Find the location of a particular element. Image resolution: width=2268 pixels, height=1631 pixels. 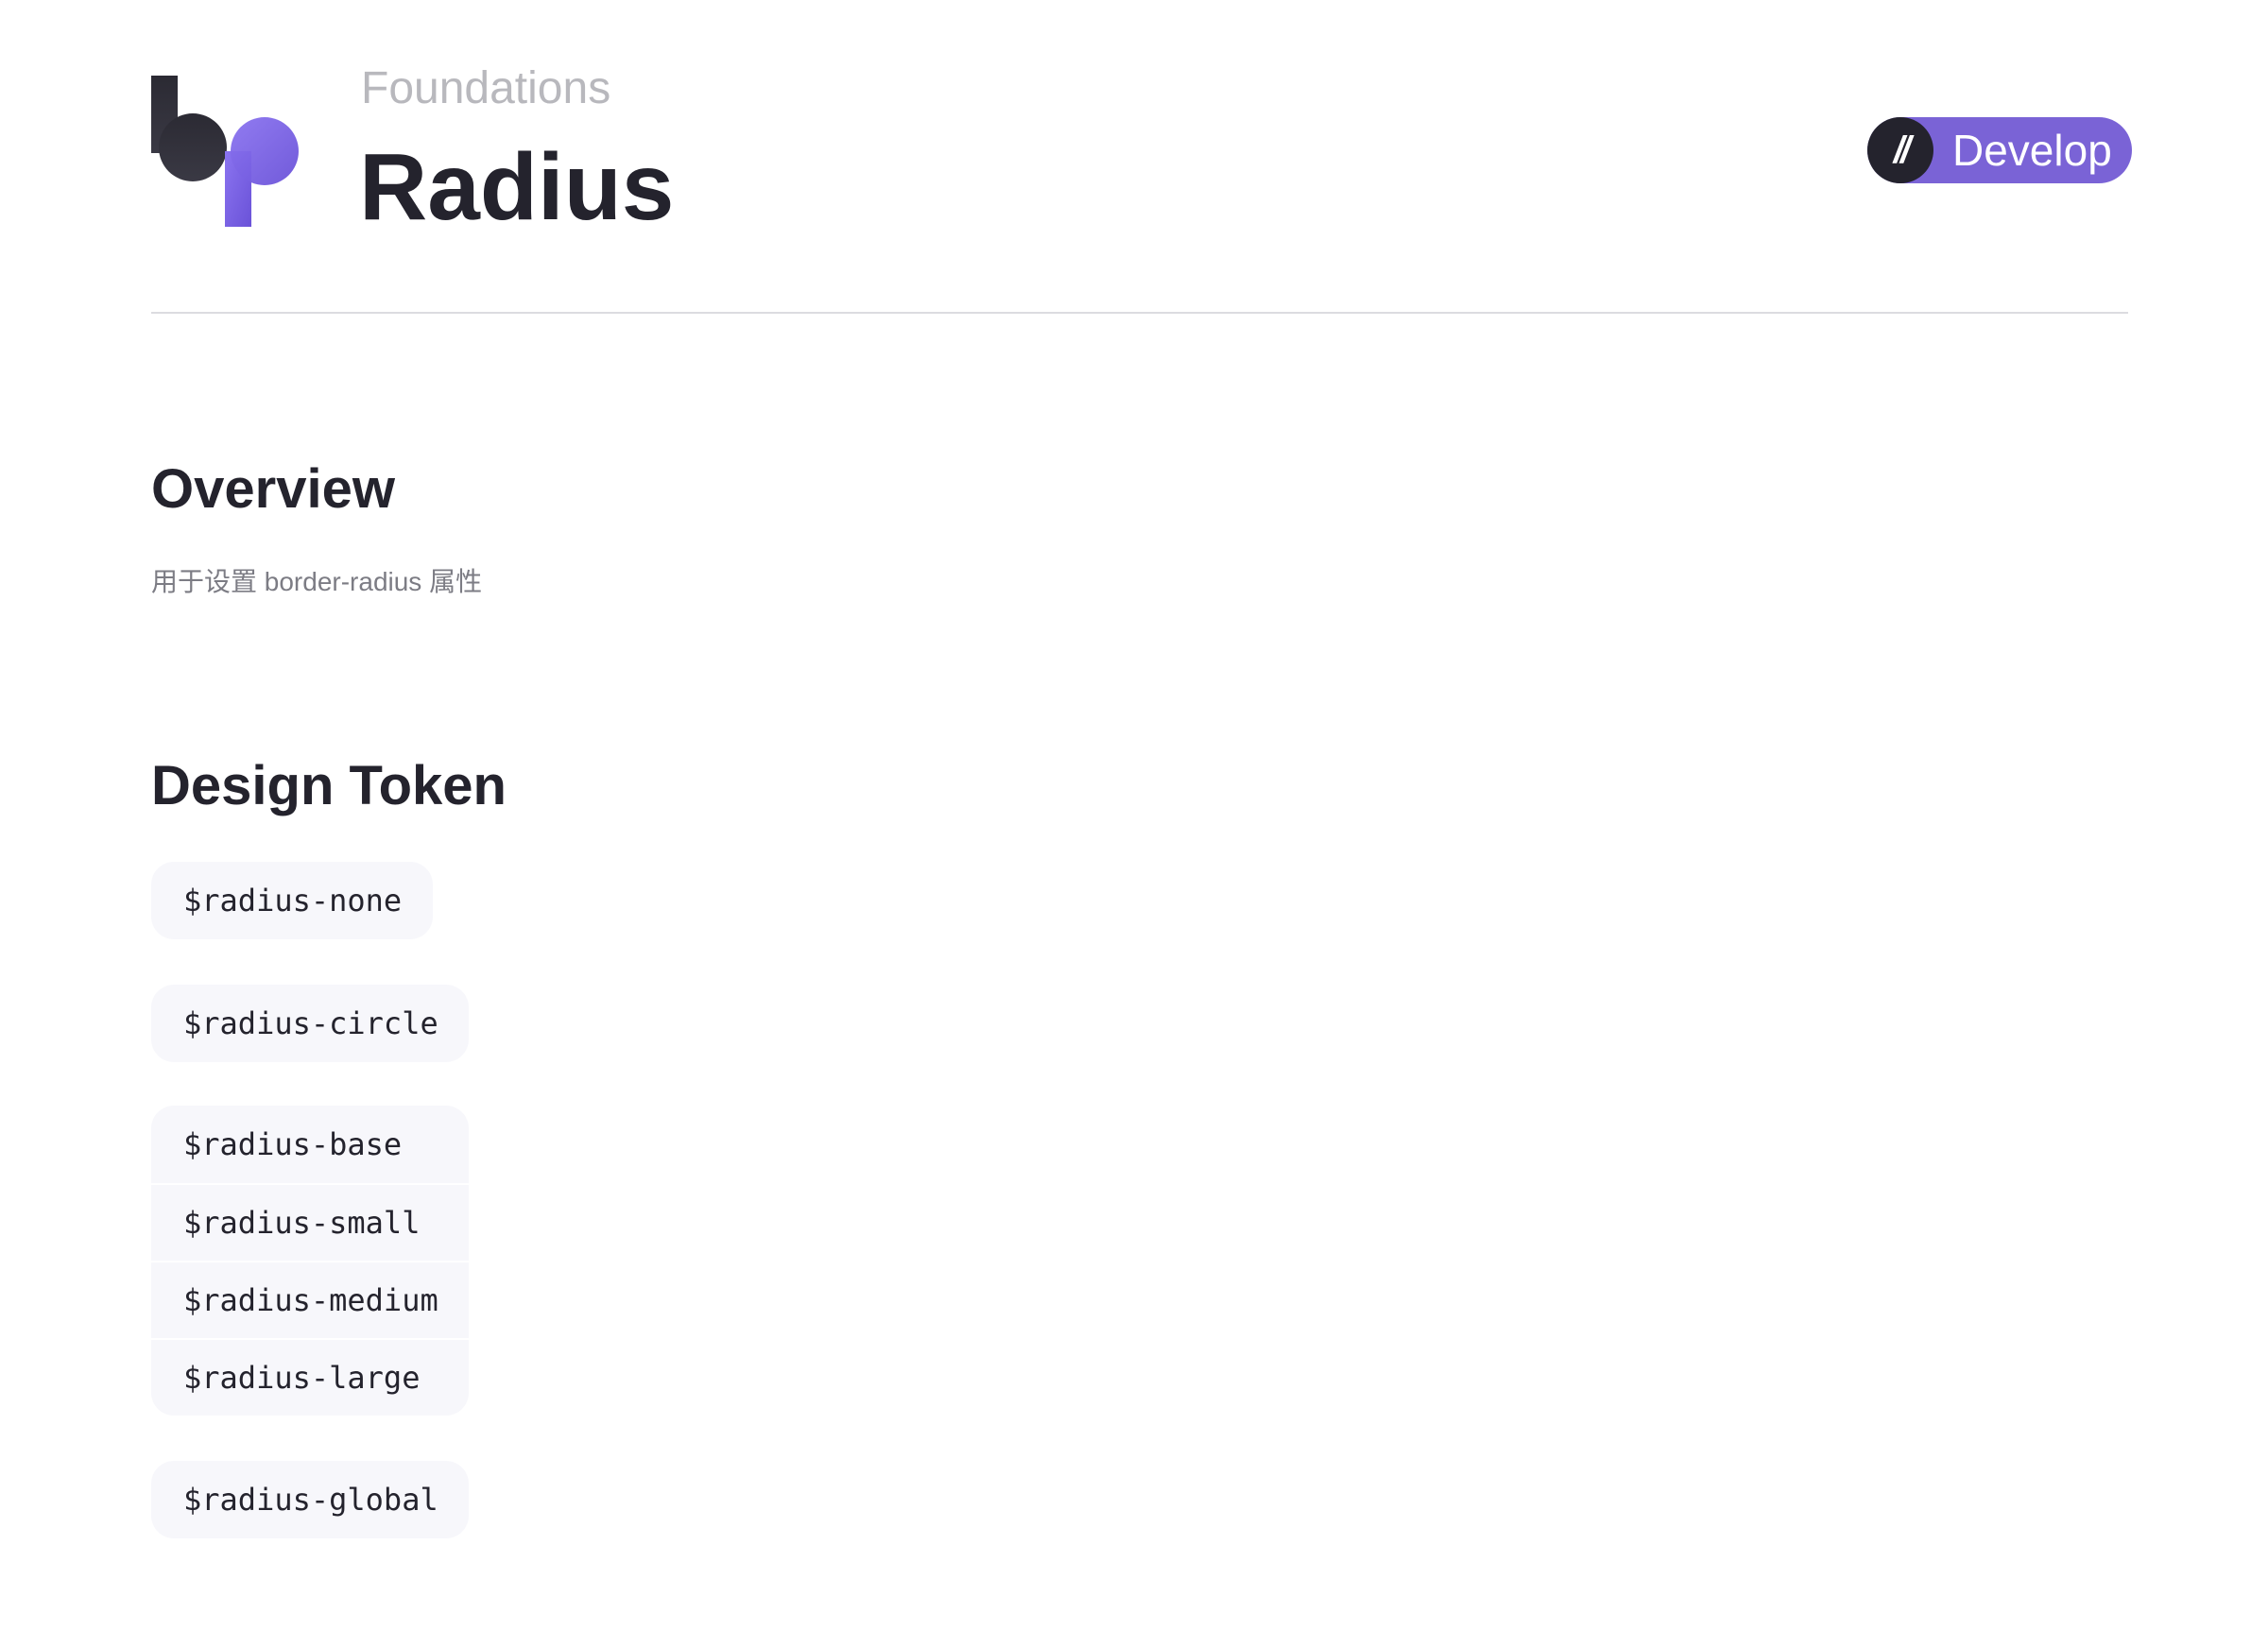

token-radius-global: $radius-global is located at coordinates (310, 1500).